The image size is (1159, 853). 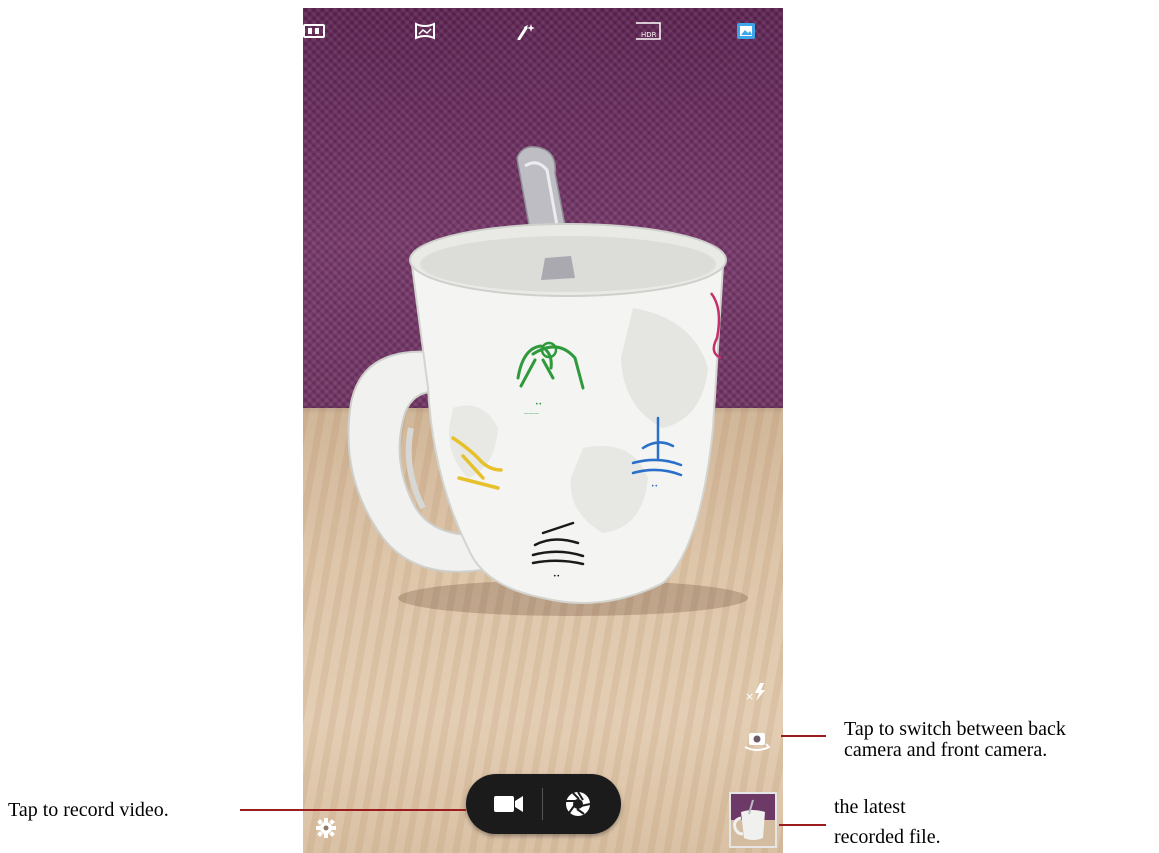 I want to click on switch-camera-icon, so click(x=757, y=742).